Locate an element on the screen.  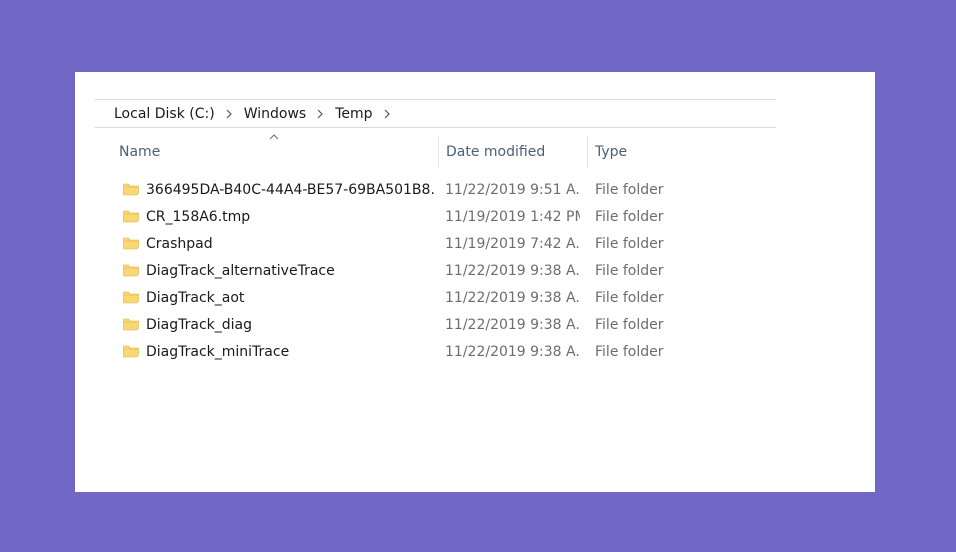
file-name: Crashpad is located at coordinates (179, 244).